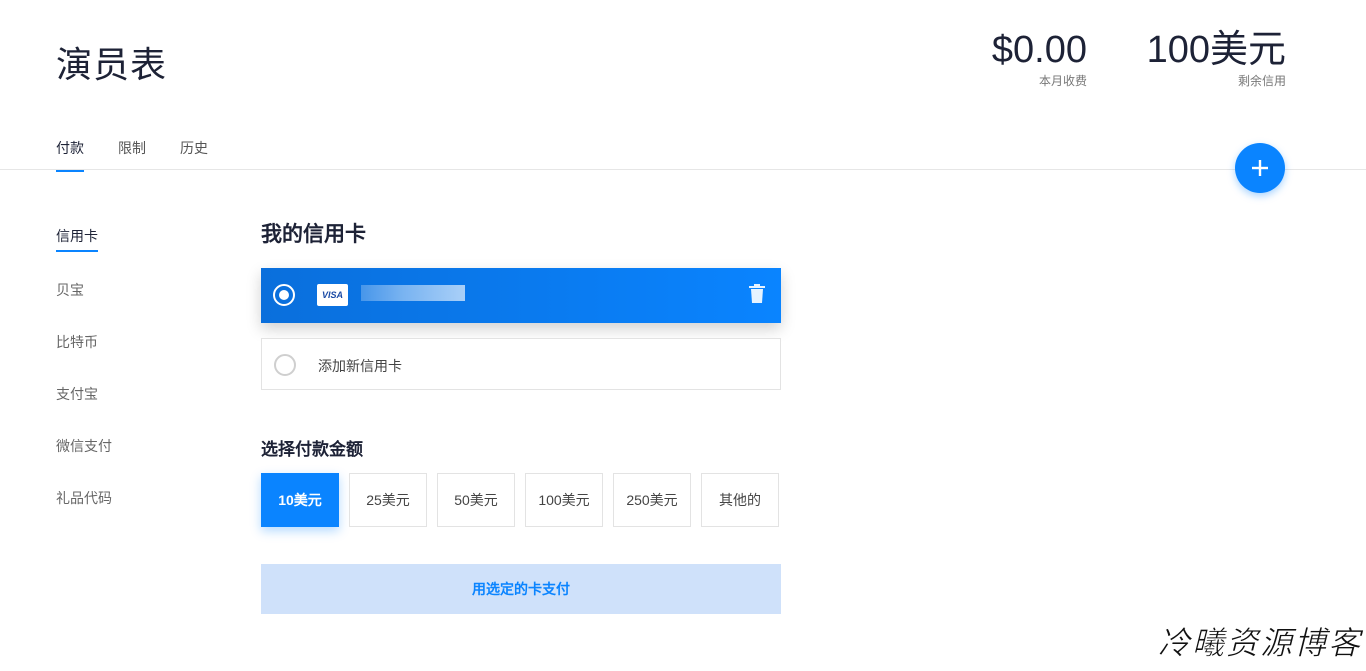 This screenshot has height=671, width=1366. I want to click on sidebar-item-gift-code: 礼品代码, so click(84, 500).